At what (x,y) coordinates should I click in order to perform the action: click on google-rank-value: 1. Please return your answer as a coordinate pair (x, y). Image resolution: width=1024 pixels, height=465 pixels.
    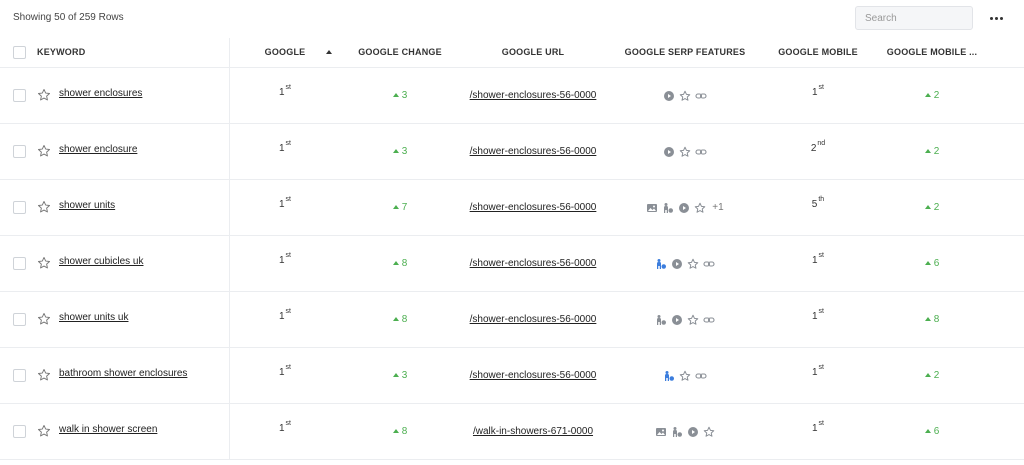
    Looking at the image, I should click on (281, 148).